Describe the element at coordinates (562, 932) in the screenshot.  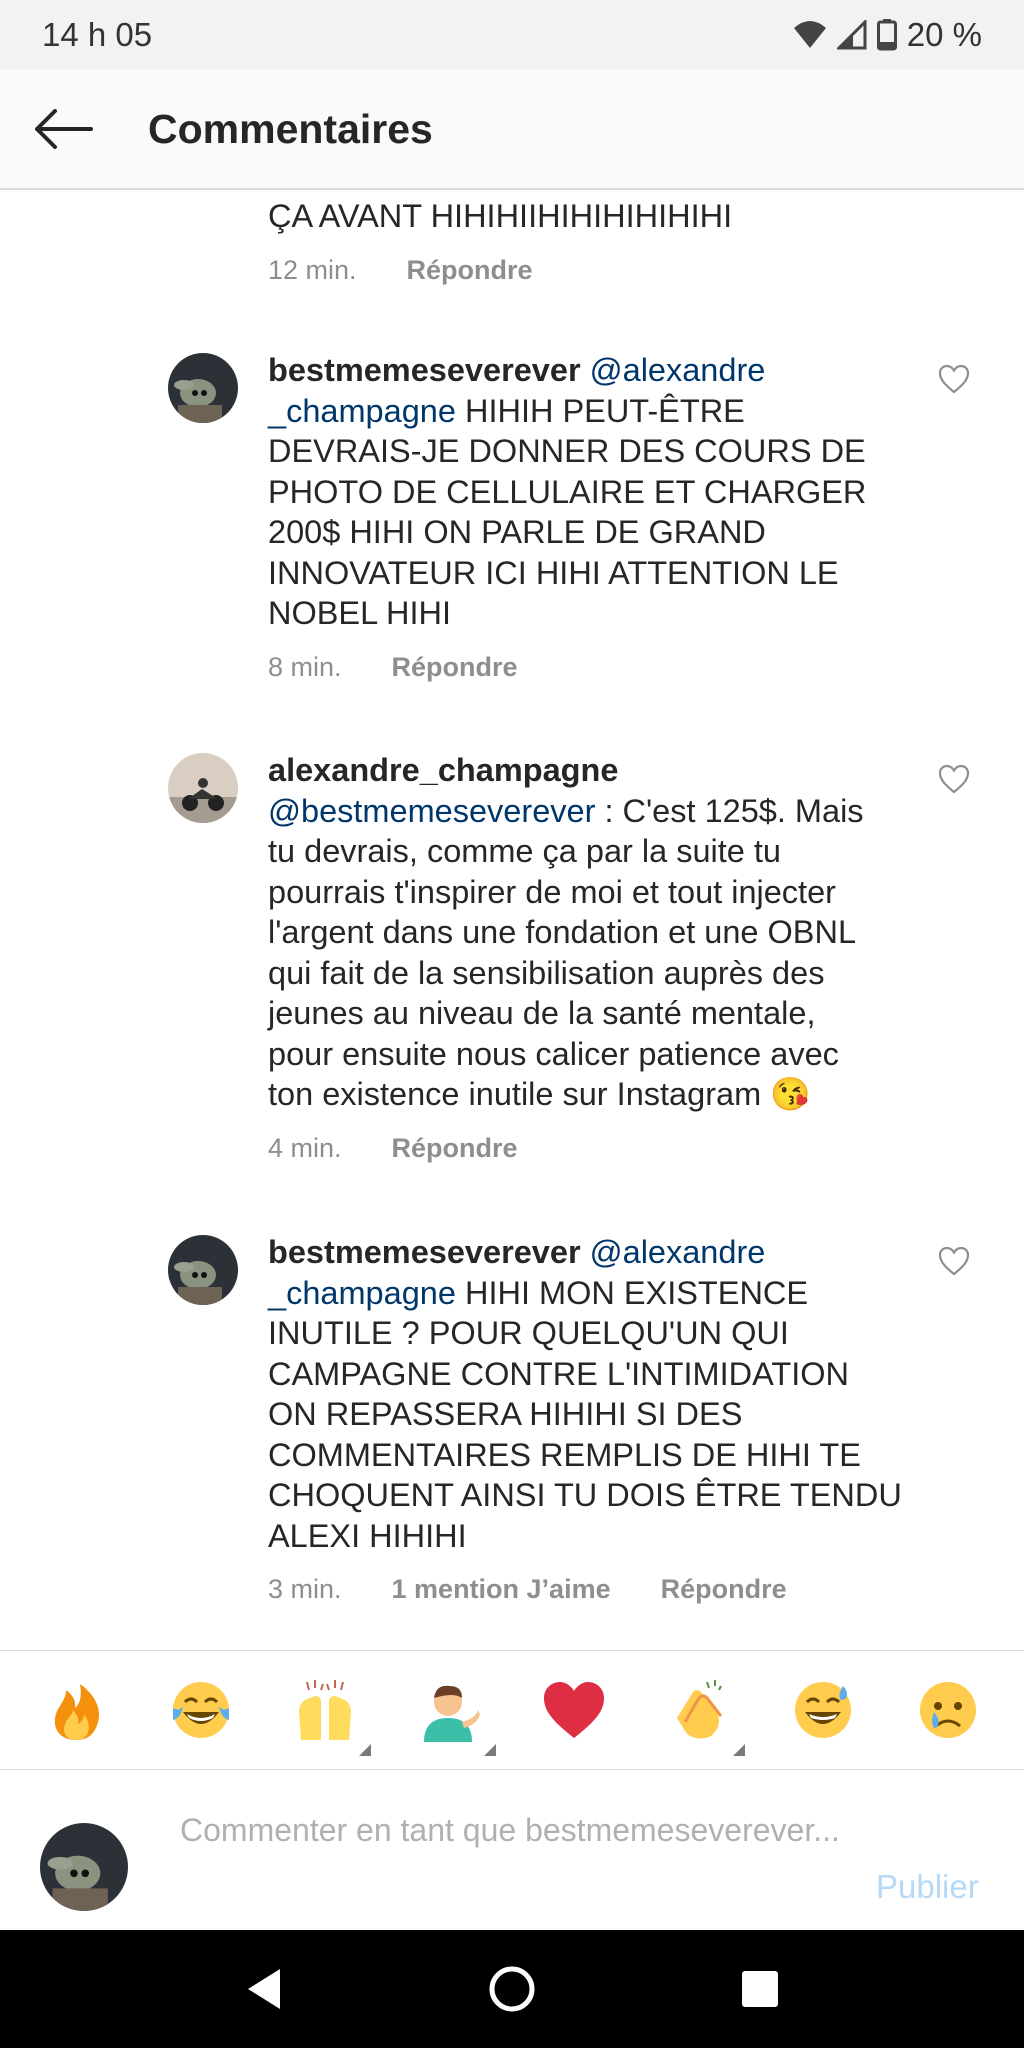
I see `comment-line: l'argent dans une fondation et une OBNL` at that location.